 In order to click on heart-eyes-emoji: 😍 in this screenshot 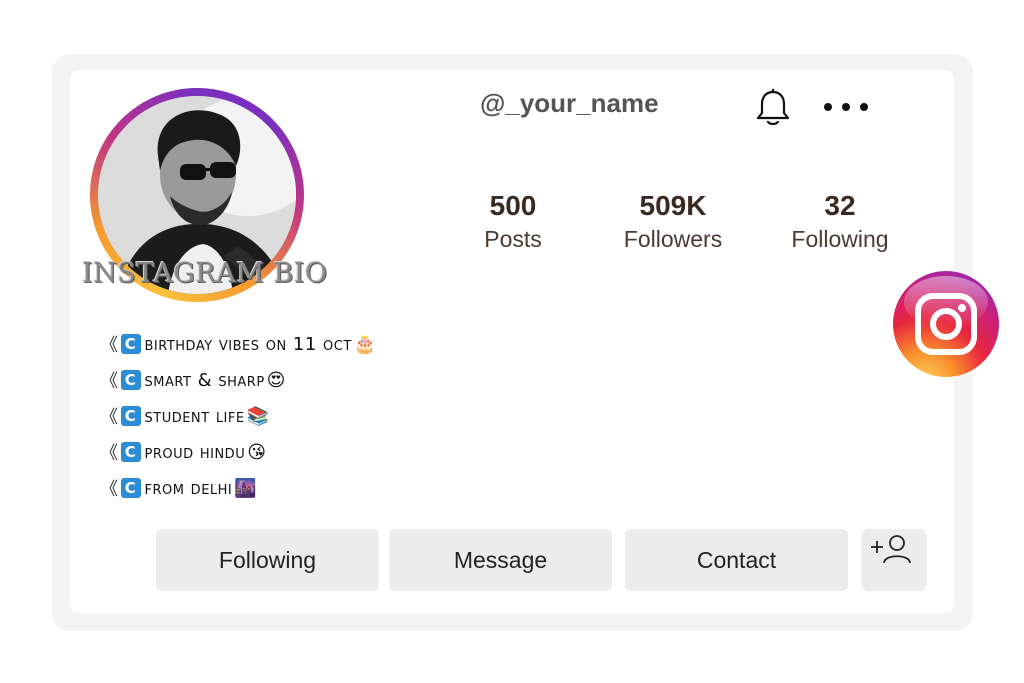, I will do `click(276, 380)`.